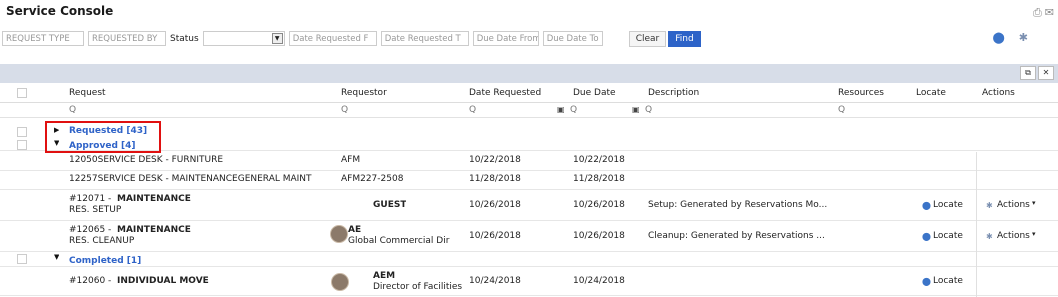 This screenshot has height=297, width=1058. I want to click on expand-icon: ⧉, so click(1028, 73).